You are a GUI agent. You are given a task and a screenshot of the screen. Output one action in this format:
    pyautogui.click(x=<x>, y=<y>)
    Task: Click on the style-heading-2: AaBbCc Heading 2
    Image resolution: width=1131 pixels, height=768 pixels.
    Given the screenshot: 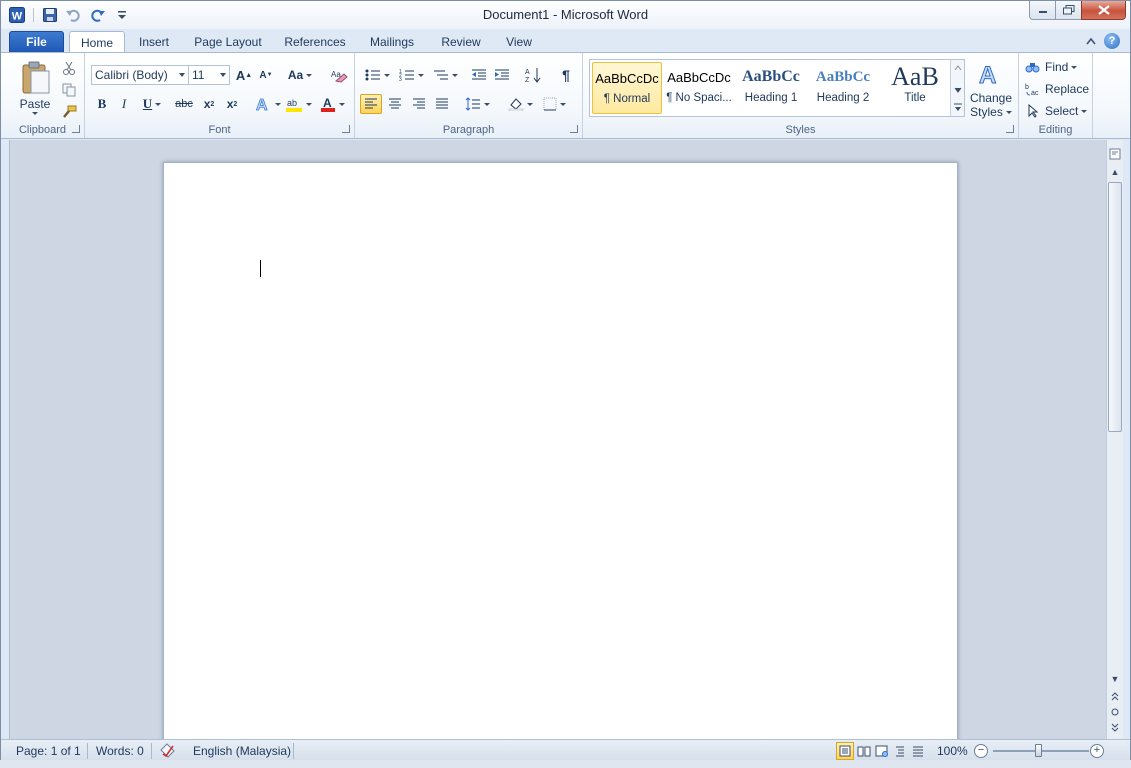 What is the action you would take?
    pyautogui.click(x=843, y=88)
    